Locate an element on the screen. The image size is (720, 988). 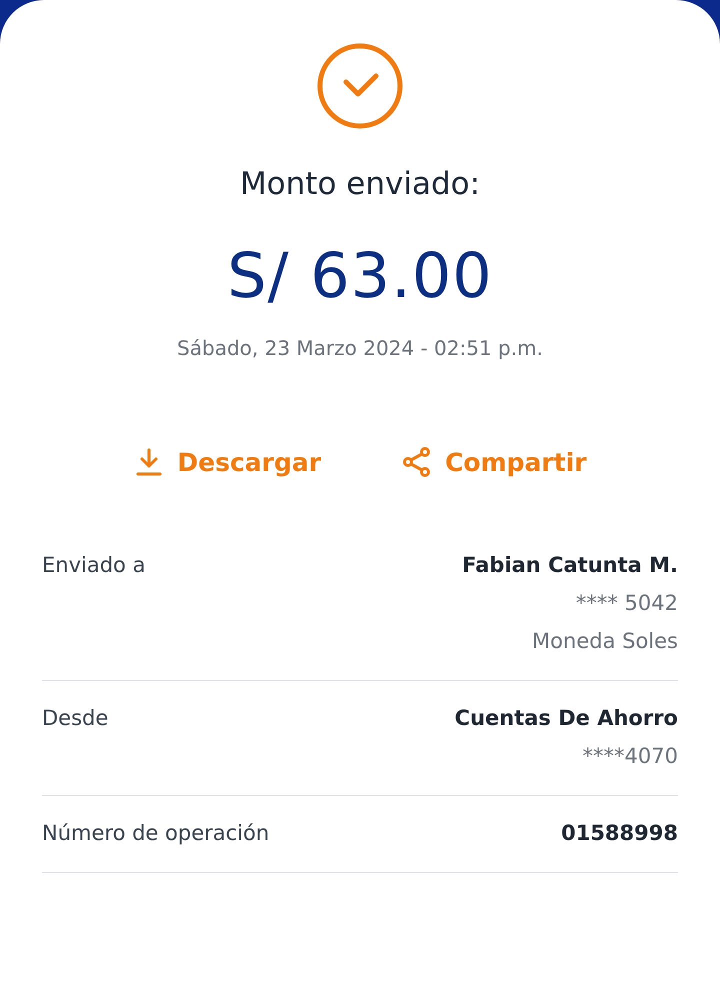
date-time: Sábado, 23 Marzo 2024 - 02:51 p.m. is located at coordinates (360, 348).